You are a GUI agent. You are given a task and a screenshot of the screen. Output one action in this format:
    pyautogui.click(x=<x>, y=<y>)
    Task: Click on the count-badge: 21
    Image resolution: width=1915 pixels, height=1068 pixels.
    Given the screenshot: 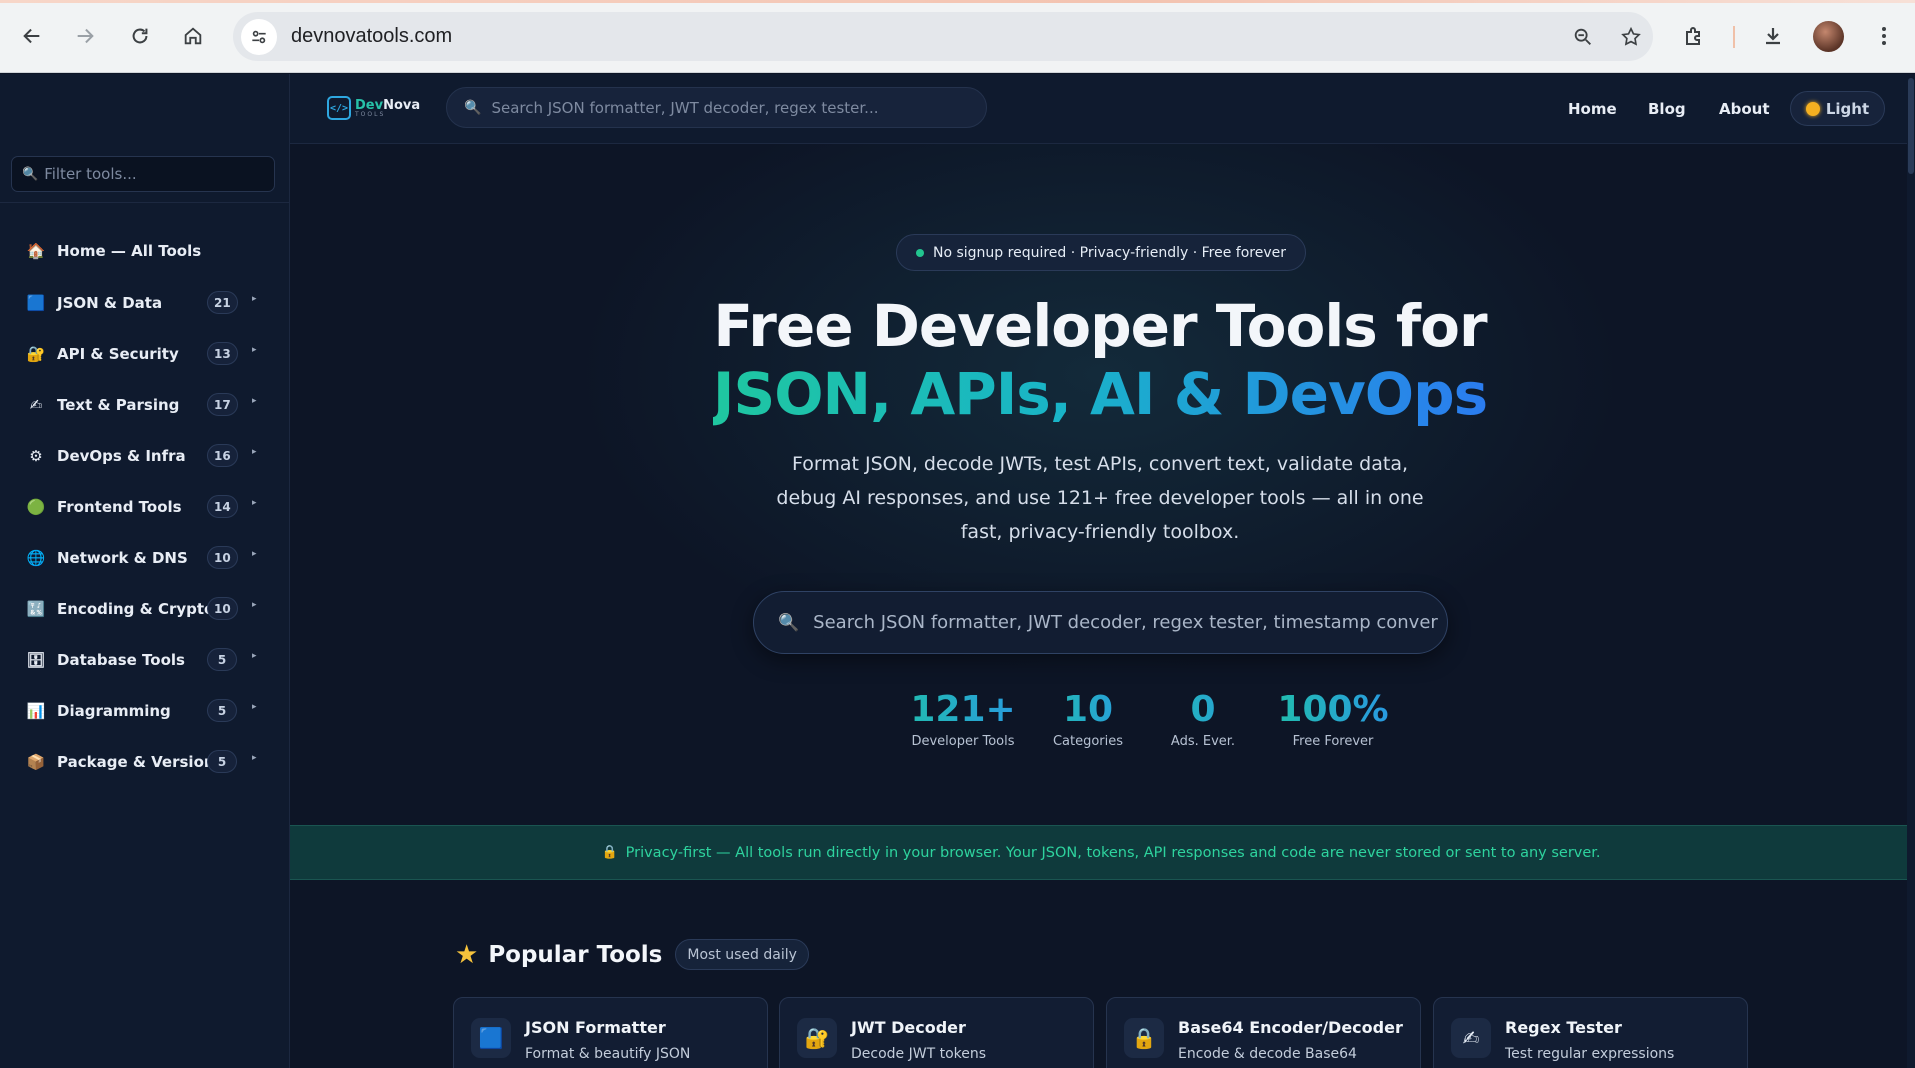 What is the action you would take?
    pyautogui.click(x=222, y=302)
    